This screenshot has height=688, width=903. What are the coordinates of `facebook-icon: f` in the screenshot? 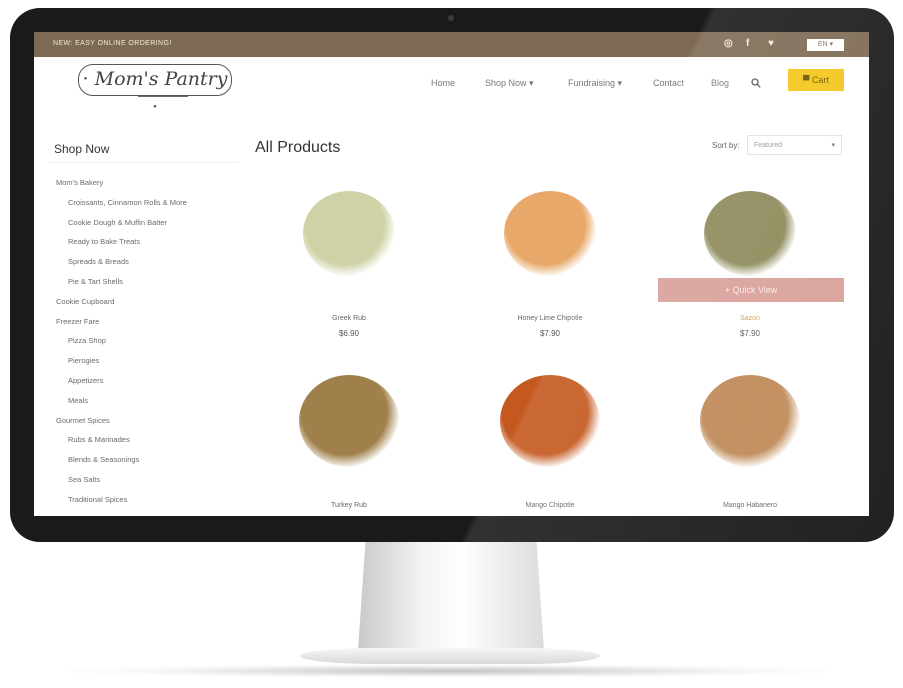 It's located at (747, 43).